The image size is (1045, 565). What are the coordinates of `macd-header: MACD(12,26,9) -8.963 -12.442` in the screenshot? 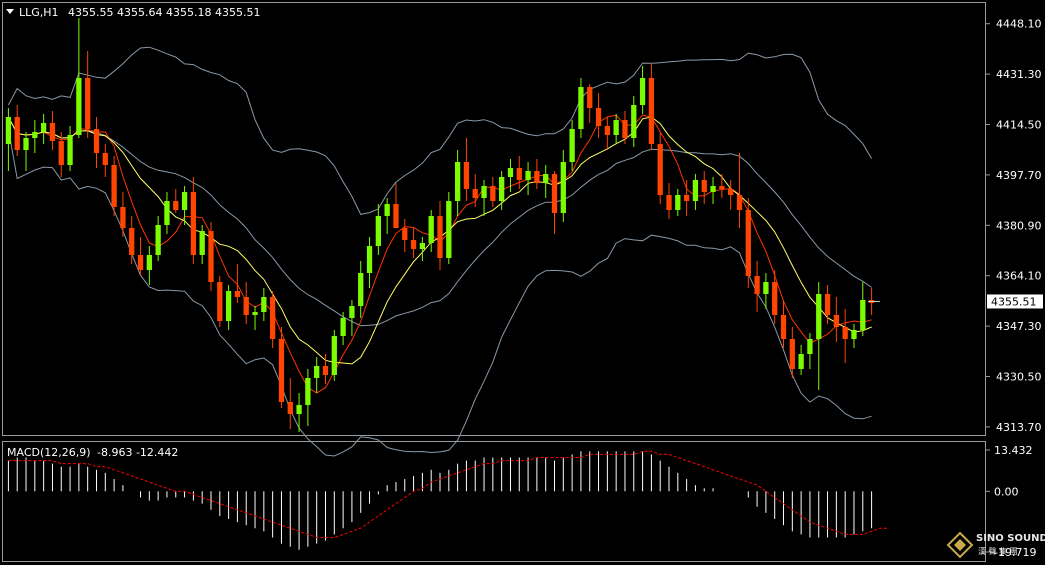 It's located at (92, 452).